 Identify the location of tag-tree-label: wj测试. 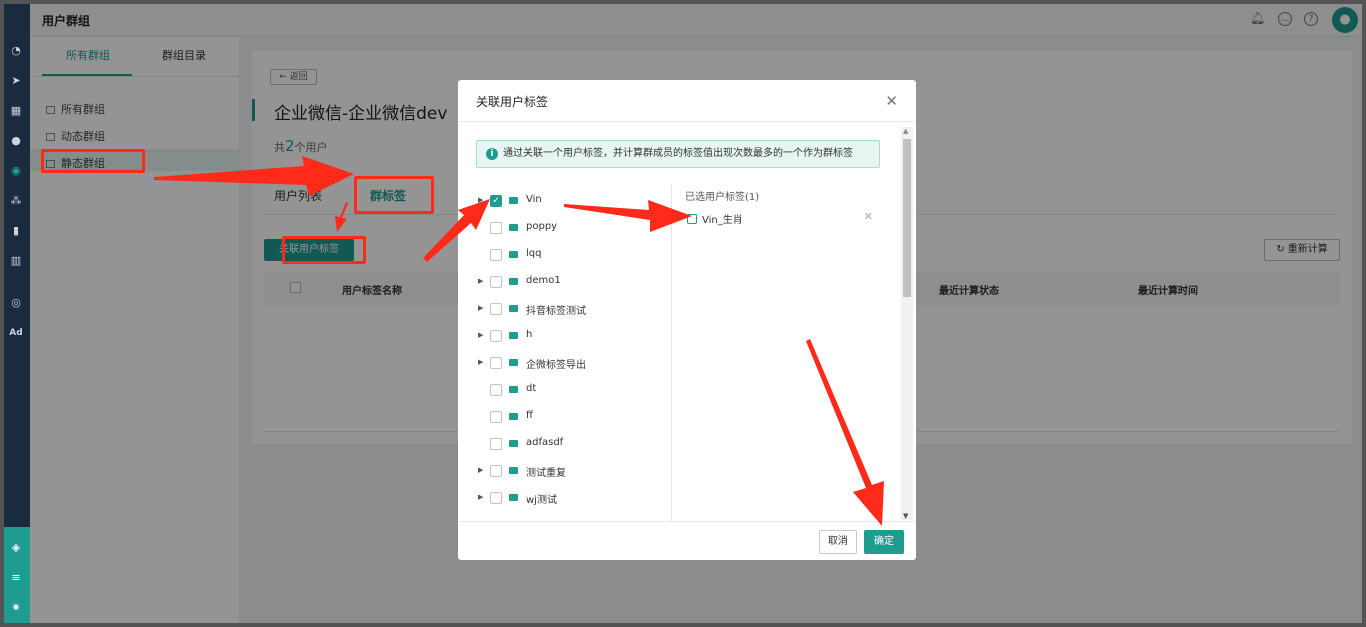
(541, 500).